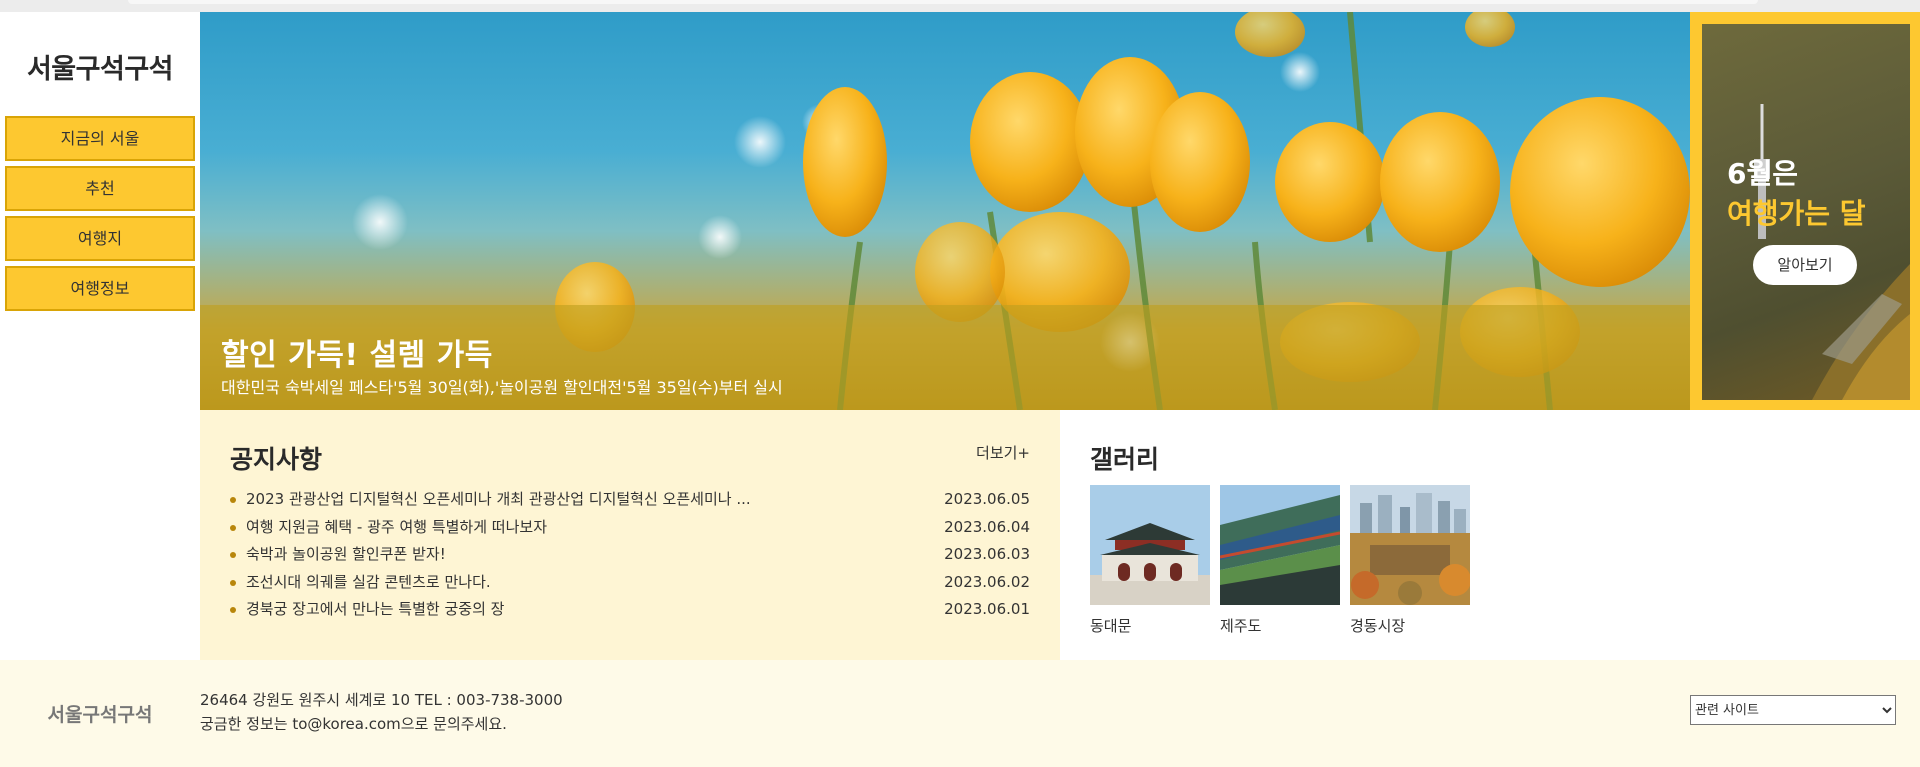  Describe the element at coordinates (1150, 545) in the screenshot. I see `gallery-thumb-palace-gate` at that location.